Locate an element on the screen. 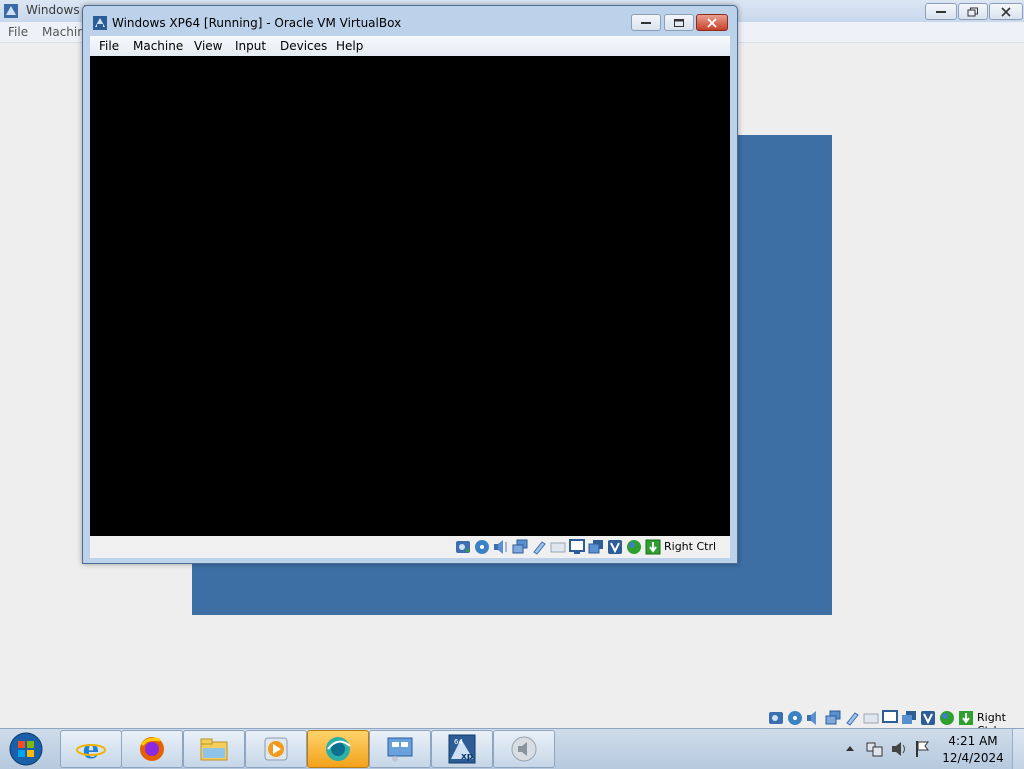 The image size is (1024, 769). taskbar-internet-explorer: e is located at coordinates (91, 749).